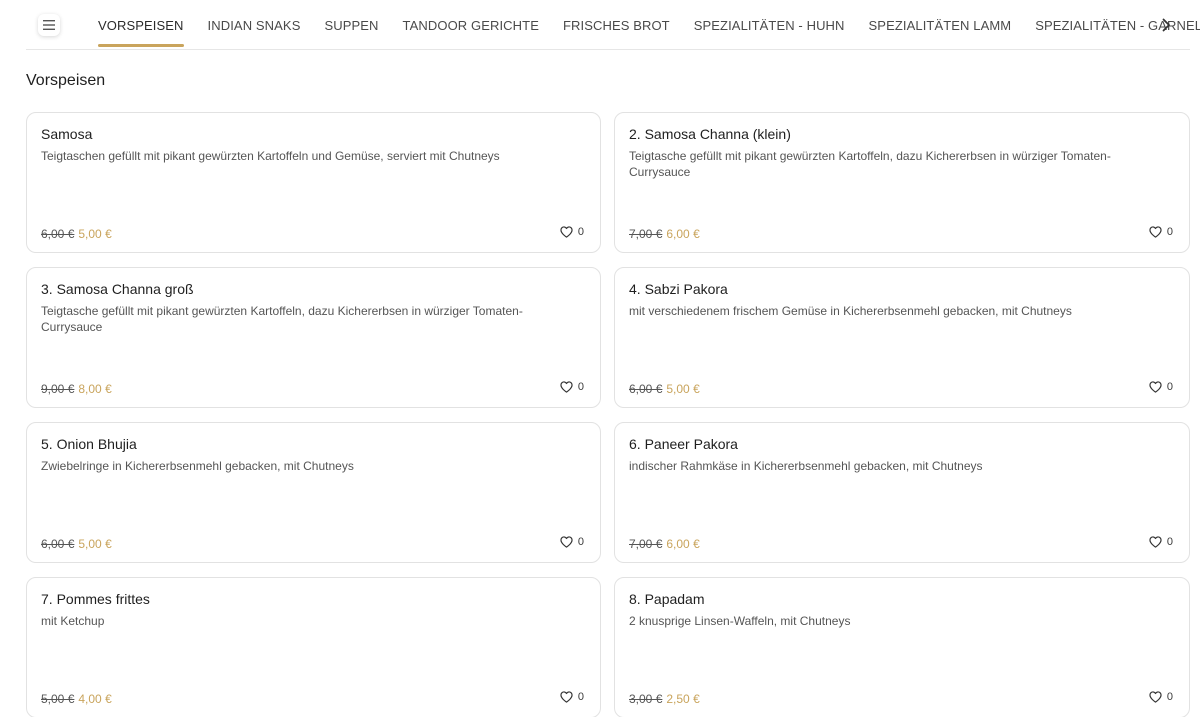 This screenshot has height=717, width=1200. Describe the element at coordinates (76, 389) in the screenshot. I see `item-price-row: 9,00 €8,00 €` at that location.